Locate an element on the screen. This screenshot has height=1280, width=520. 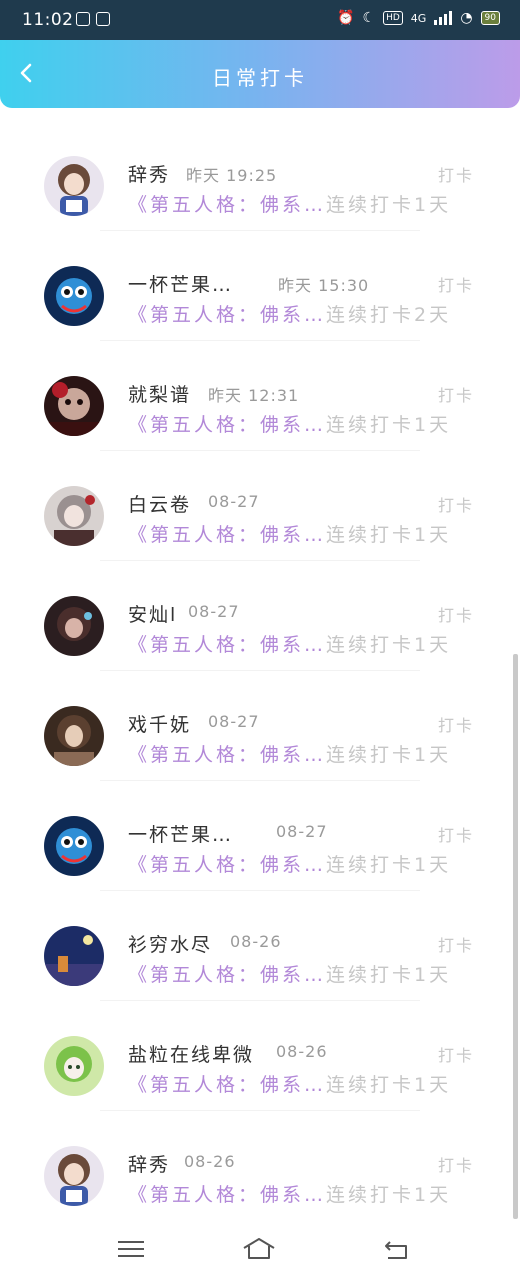
status-bar: 11:02 ⏰ ☾ HD 4G ◔ 90 is located at coordinates (260, 20).